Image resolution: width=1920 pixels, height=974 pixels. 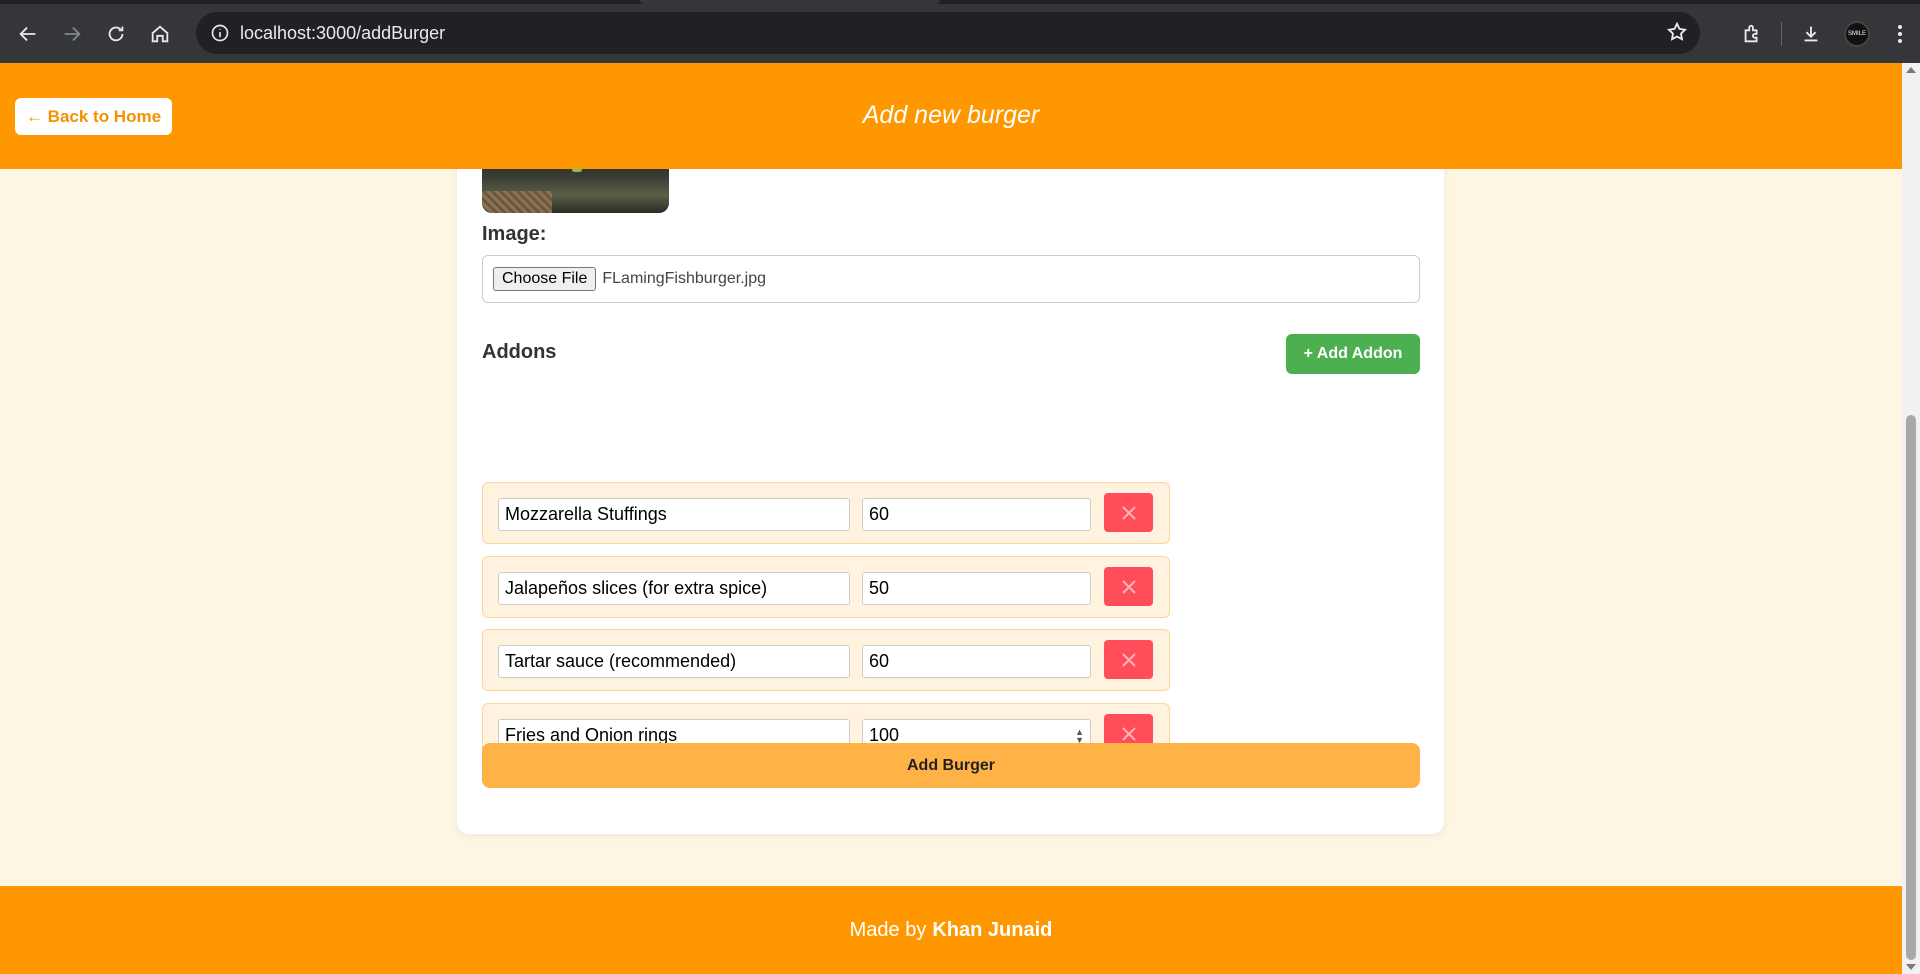 What do you see at coordinates (1752, 34) in the screenshot?
I see `extensions-icon` at bounding box center [1752, 34].